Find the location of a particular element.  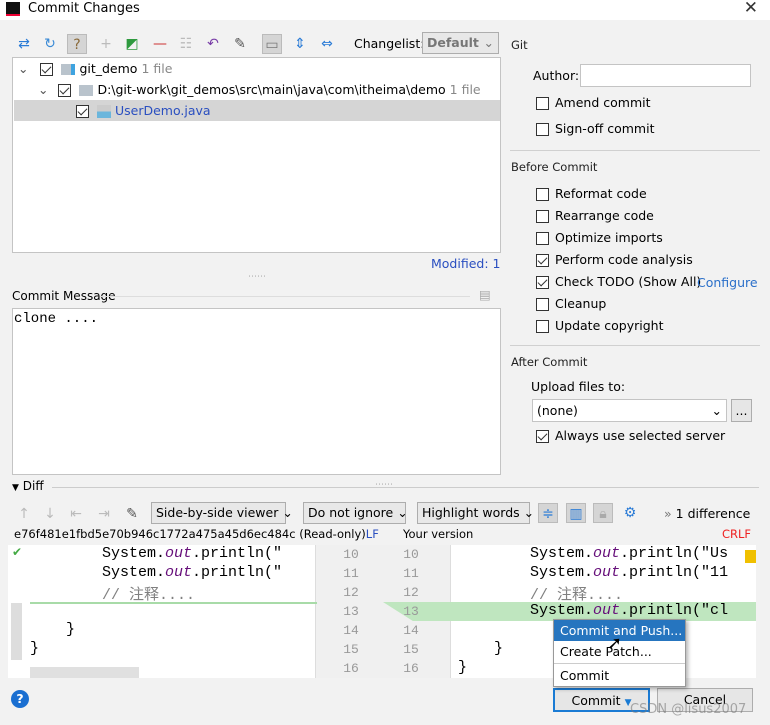

left-line-number: 16 is located at coordinates (351, 668).